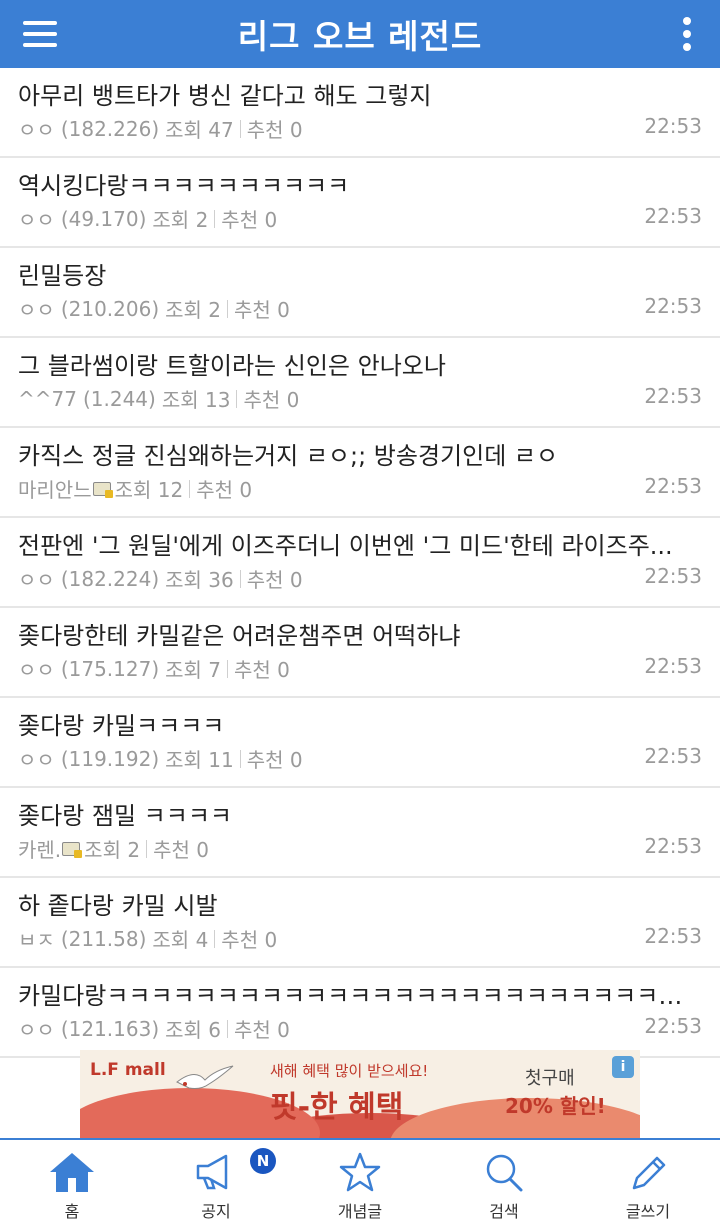 The image size is (720, 1227). What do you see at coordinates (110, 578) in the screenshot?
I see `post-ip: (182.224)` at bounding box center [110, 578].